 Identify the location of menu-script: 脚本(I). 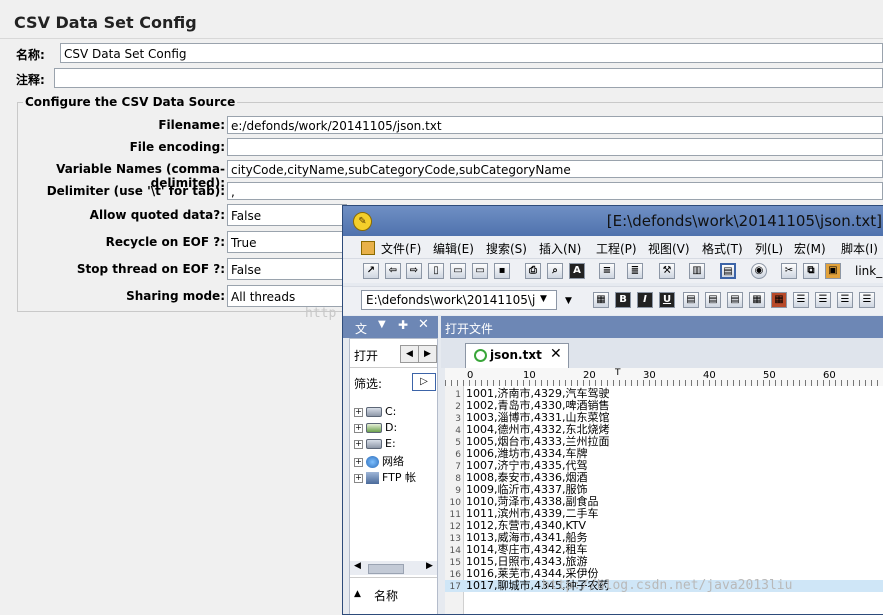
(859, 248).